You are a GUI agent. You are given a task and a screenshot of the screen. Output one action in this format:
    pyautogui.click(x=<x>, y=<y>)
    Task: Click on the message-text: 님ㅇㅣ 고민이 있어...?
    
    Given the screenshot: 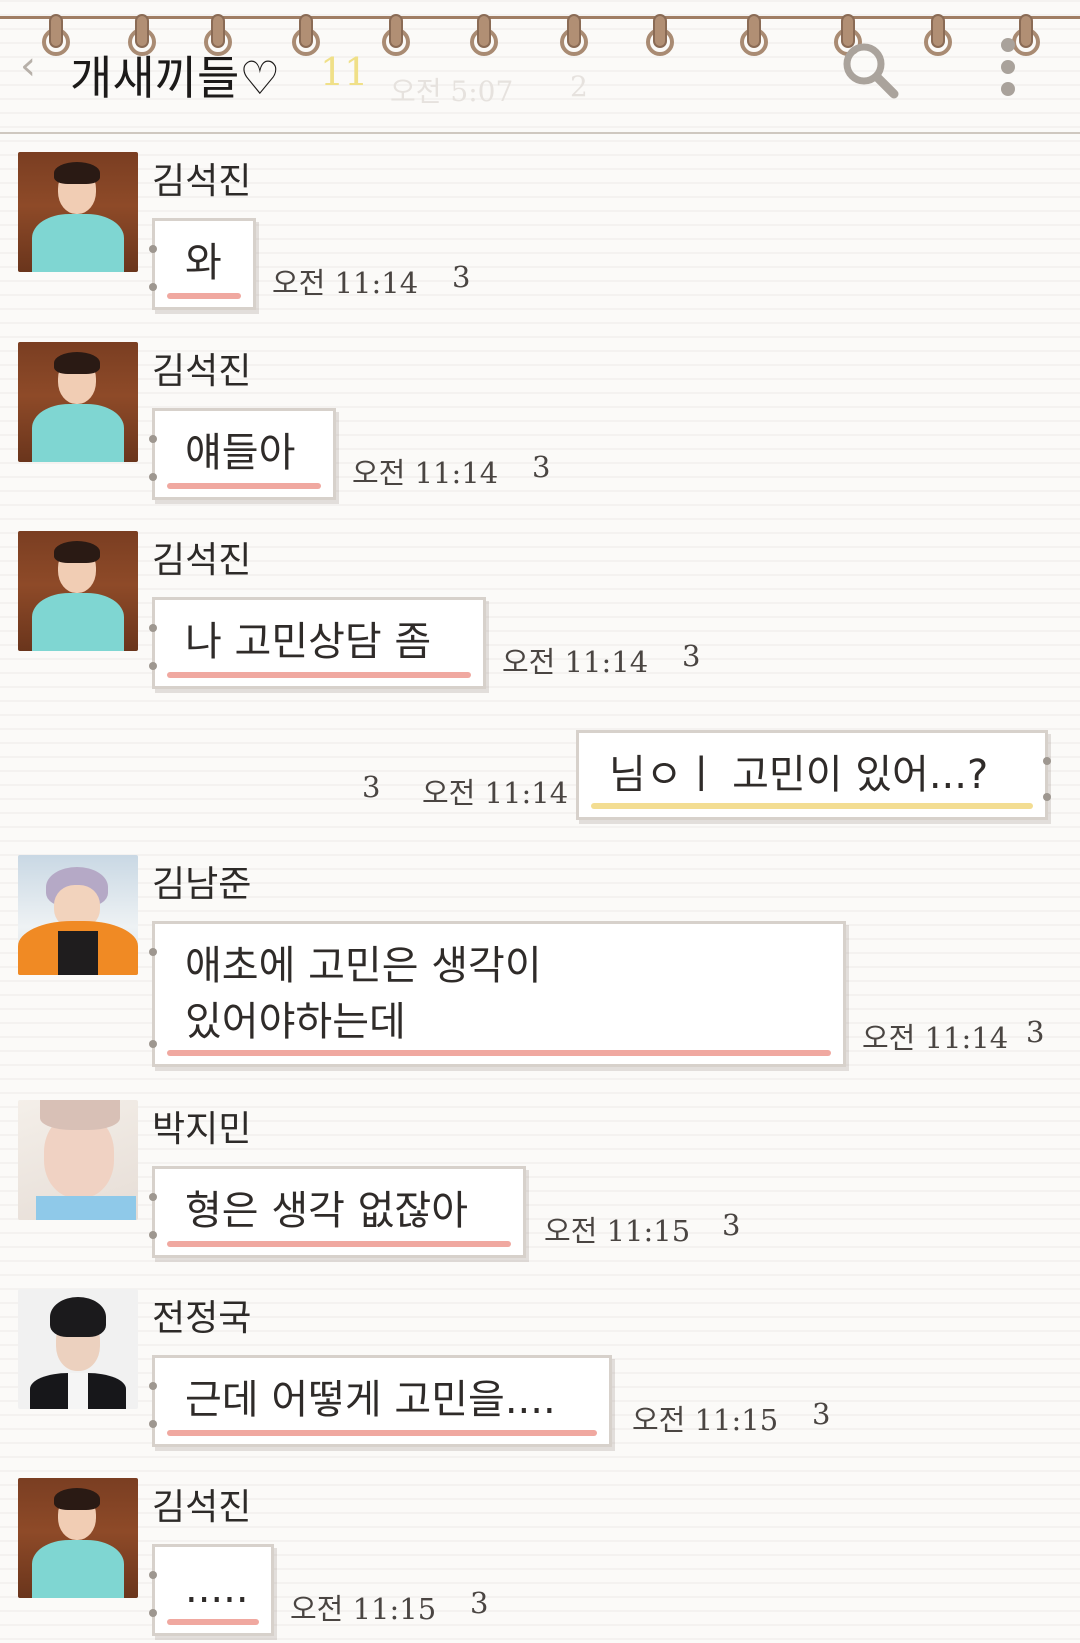 What is the action you would take?
    pyautogui.click(x=799, y=775)
    